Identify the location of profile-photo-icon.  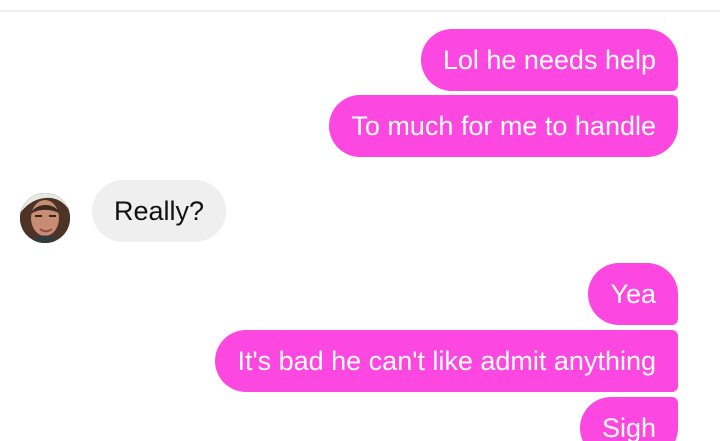
(45, 218).